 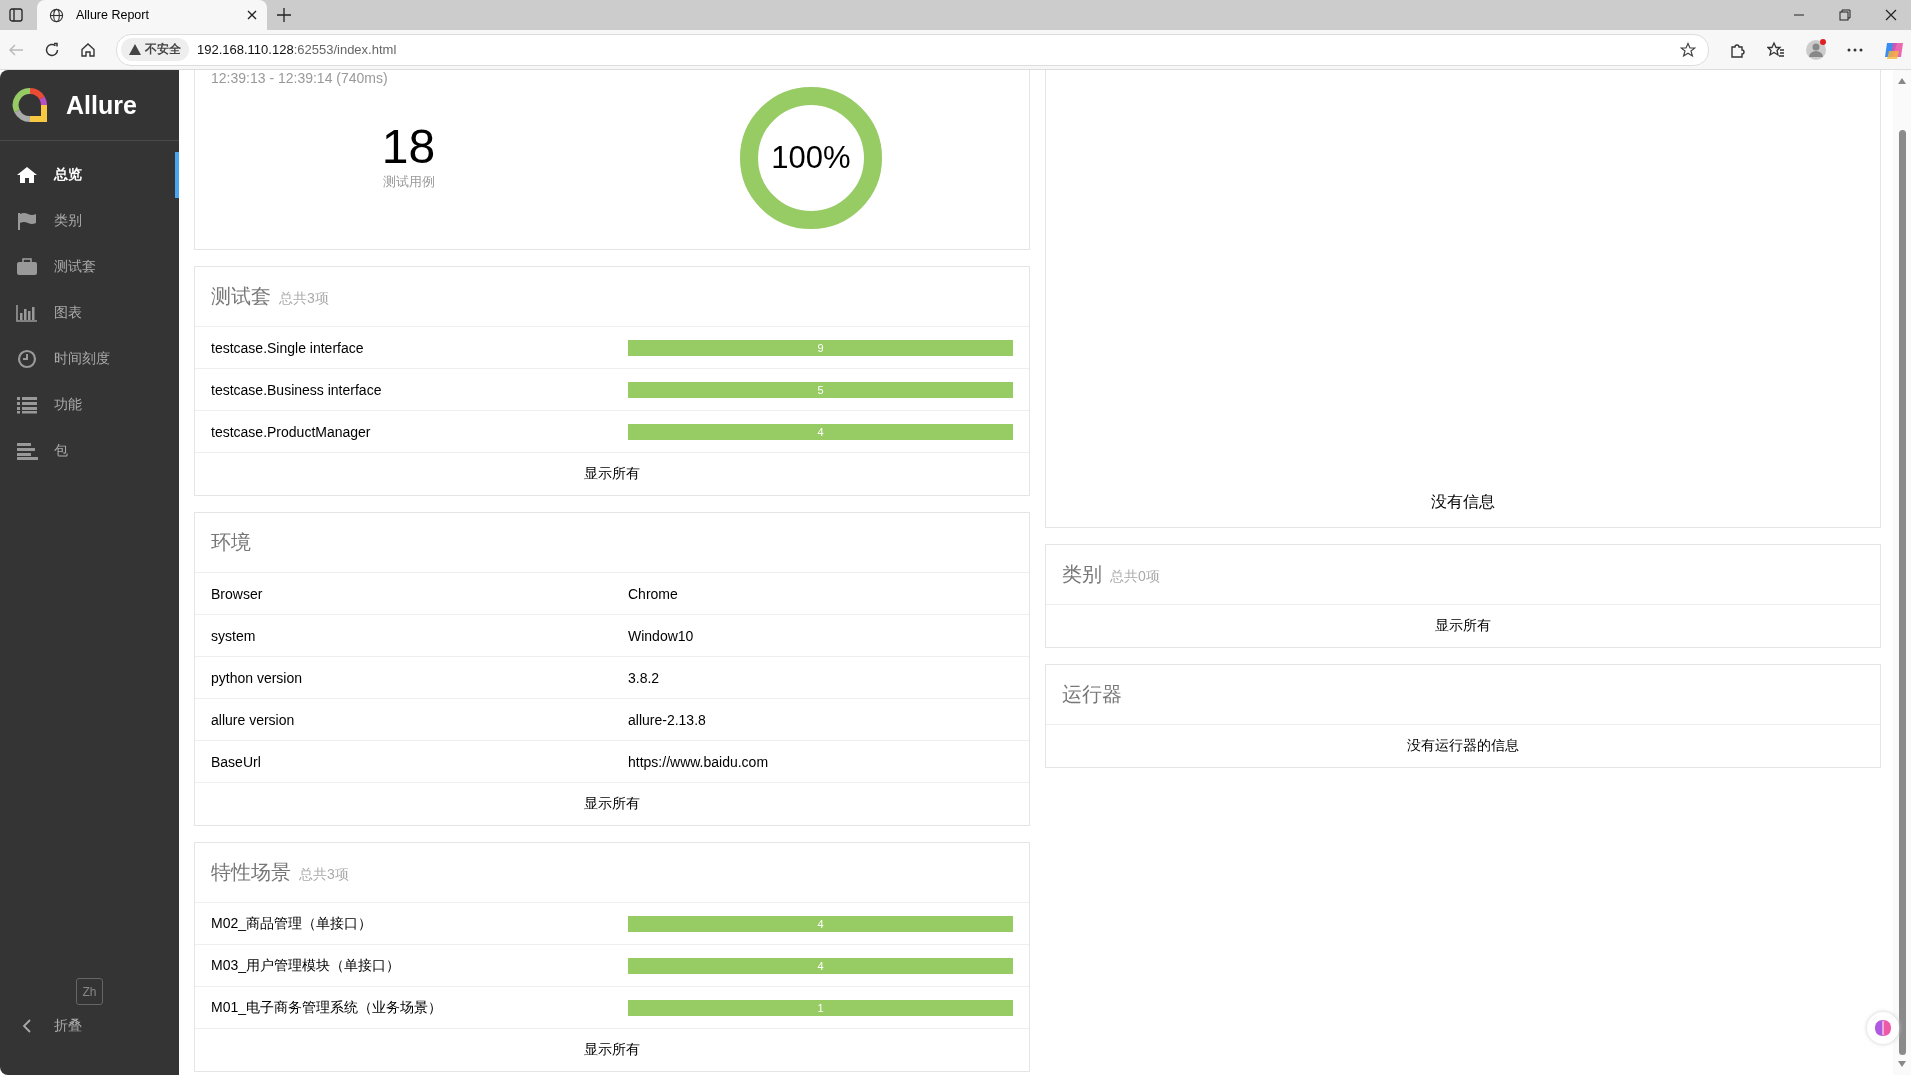 What do you see at coordinates (27, 313) in the screenshot?
I see `bar-chart-icon` at bounding box center [27, 313].